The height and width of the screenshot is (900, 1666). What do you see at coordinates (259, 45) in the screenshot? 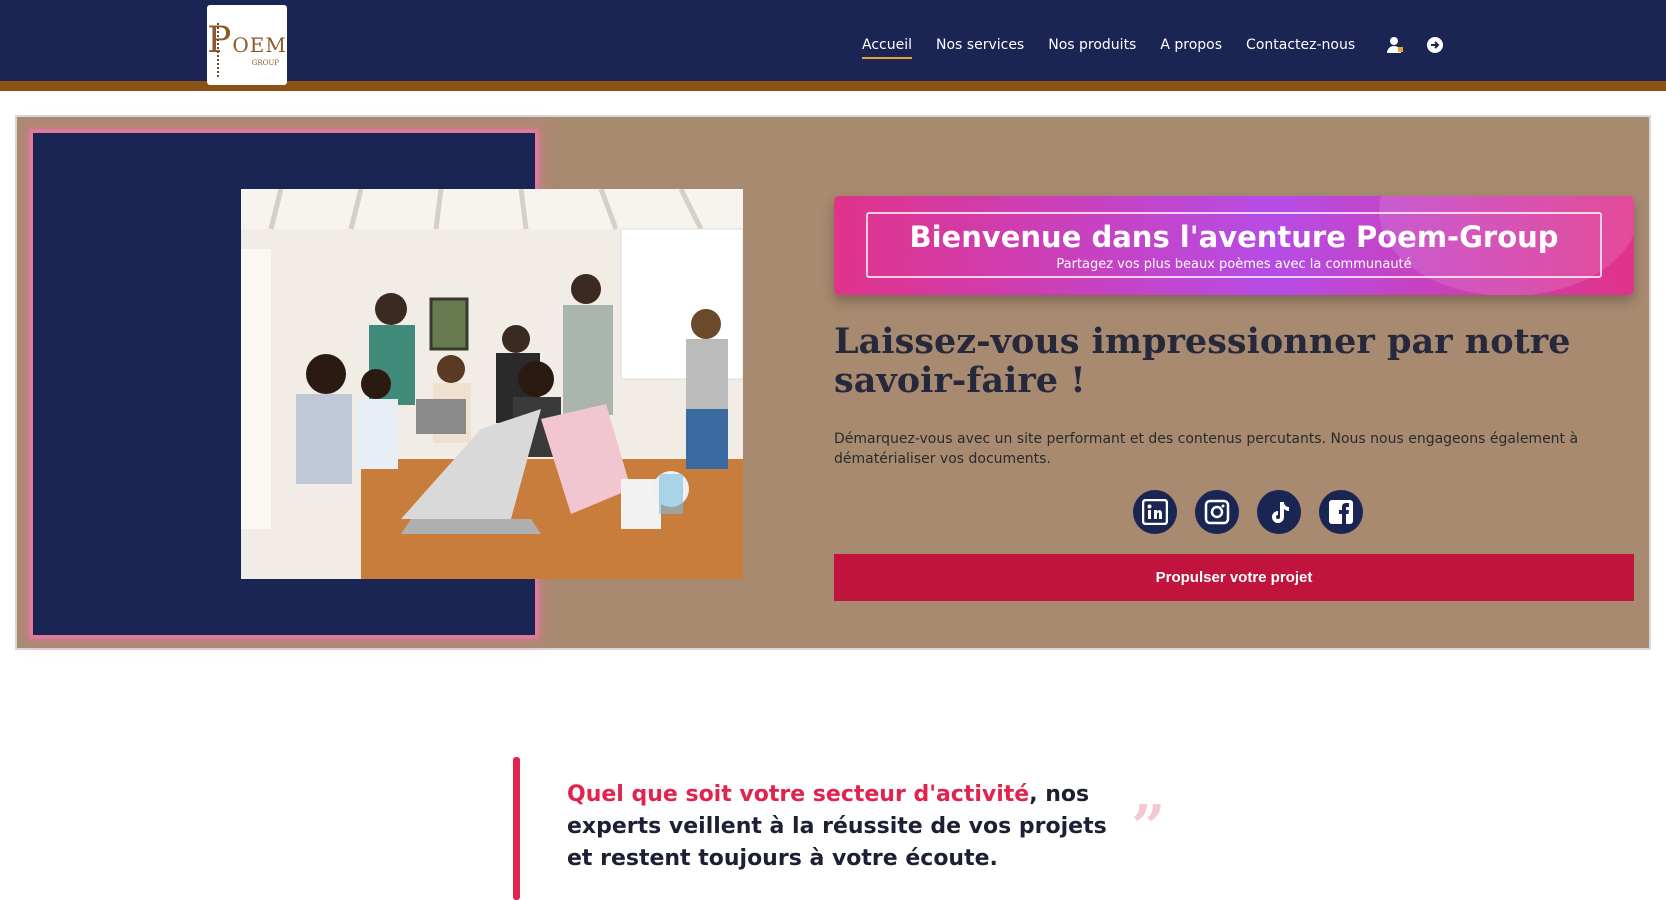
I see `logo-rest: OEM` at bounding box center [259, 45].